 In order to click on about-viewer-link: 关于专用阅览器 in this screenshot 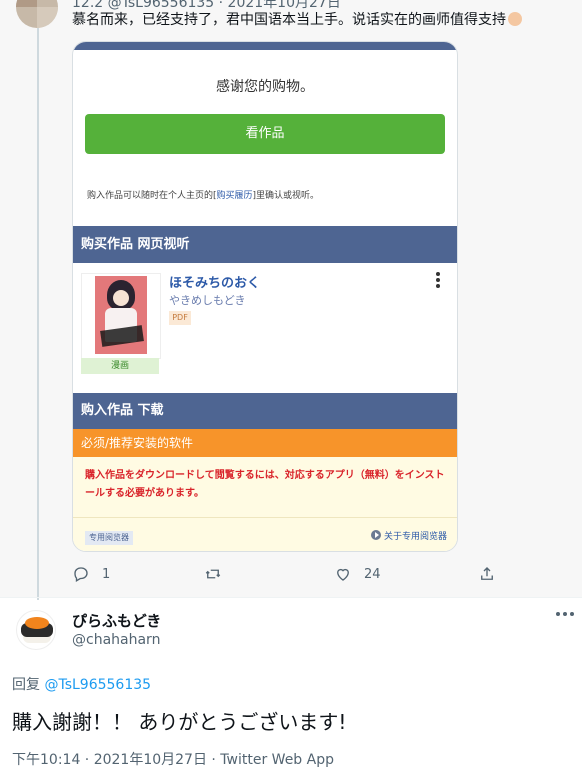, I will do `click(408, 535)`.